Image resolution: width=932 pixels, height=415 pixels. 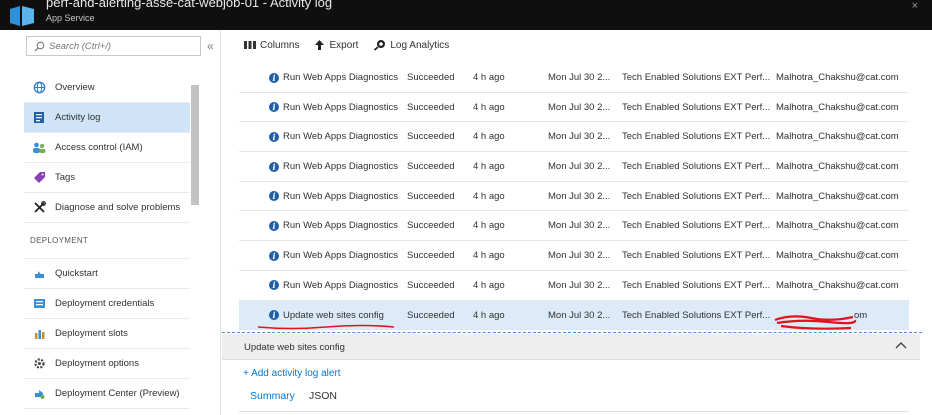 What do you see at coordinates (272, 398) in the screenshot?
I see `tab-summary: Summary` at bounding box center [272, 398].